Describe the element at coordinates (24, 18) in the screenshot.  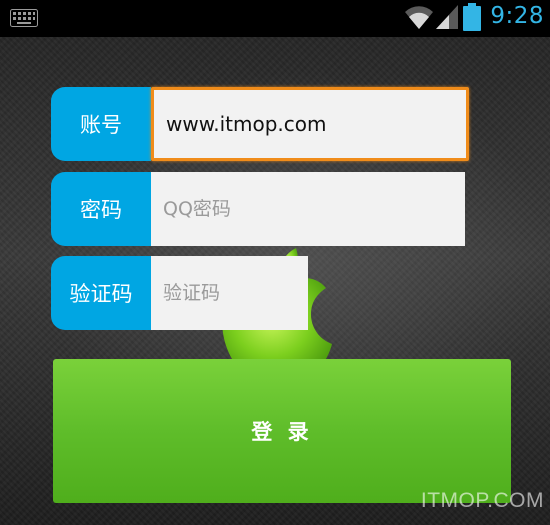
I see `keyboard-icon` at that location.